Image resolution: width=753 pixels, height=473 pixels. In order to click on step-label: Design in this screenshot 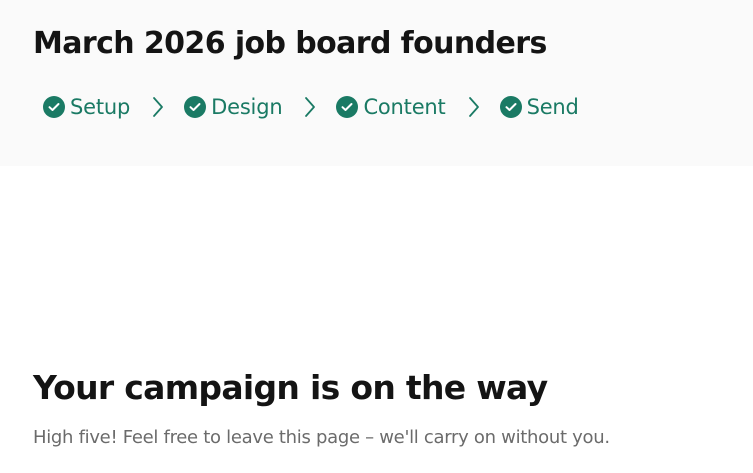, I will do `click(247, 107)`.